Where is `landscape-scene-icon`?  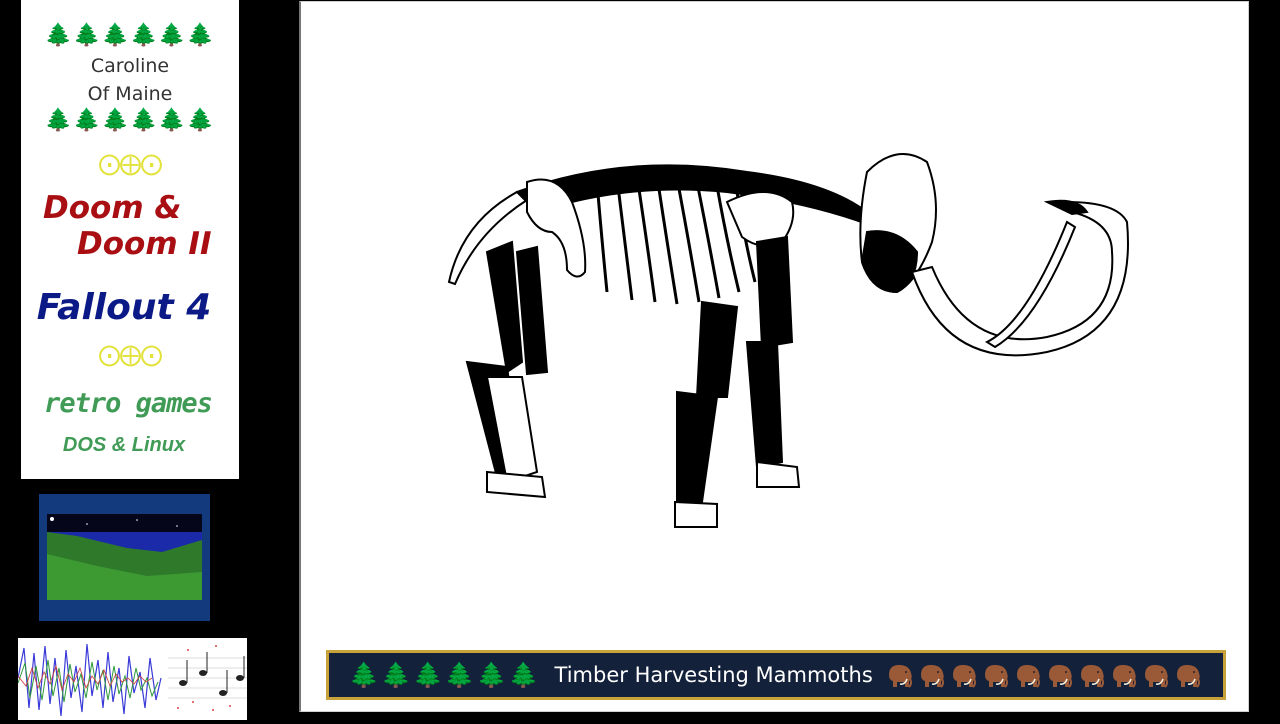
landscape-scene-icon is located at coordinates (124, 557).